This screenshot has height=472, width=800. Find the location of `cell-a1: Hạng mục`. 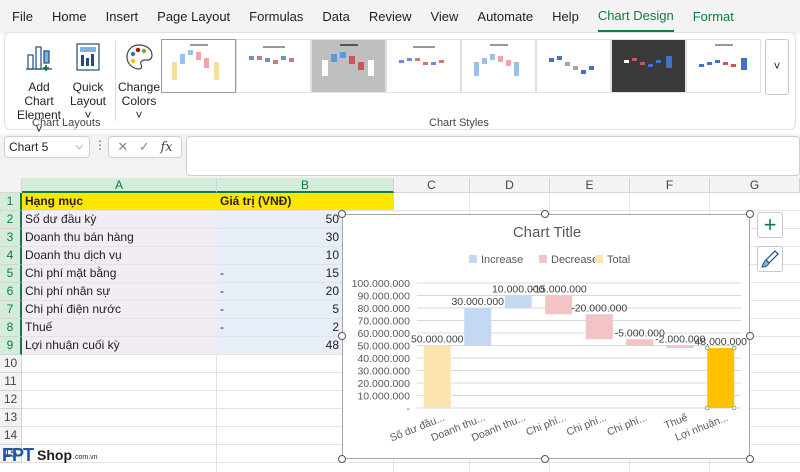

cell-a1: Hạng mục is located at coordinates (119, 201).